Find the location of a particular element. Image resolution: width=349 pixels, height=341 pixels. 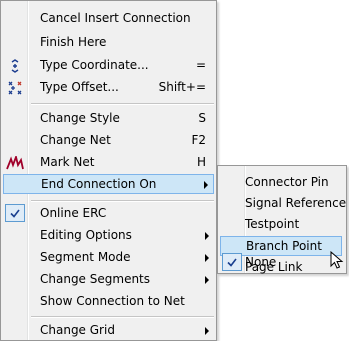

menu-item-shortcut: Shift+= is located at coordinates (182, 87).